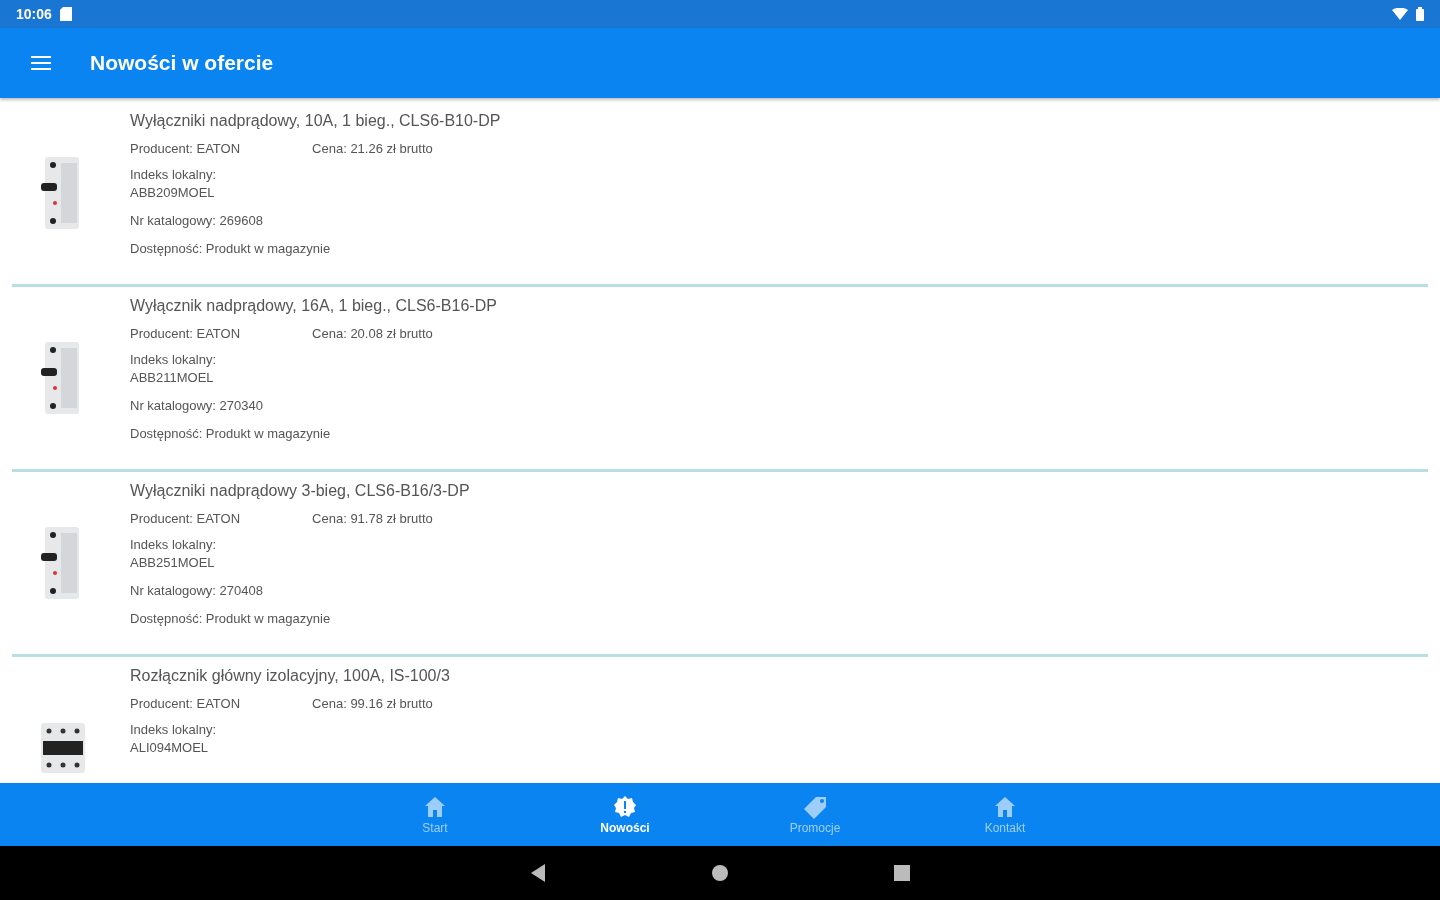  I want to click on local-index-value: ABB209MOEL, so click(173, 193).